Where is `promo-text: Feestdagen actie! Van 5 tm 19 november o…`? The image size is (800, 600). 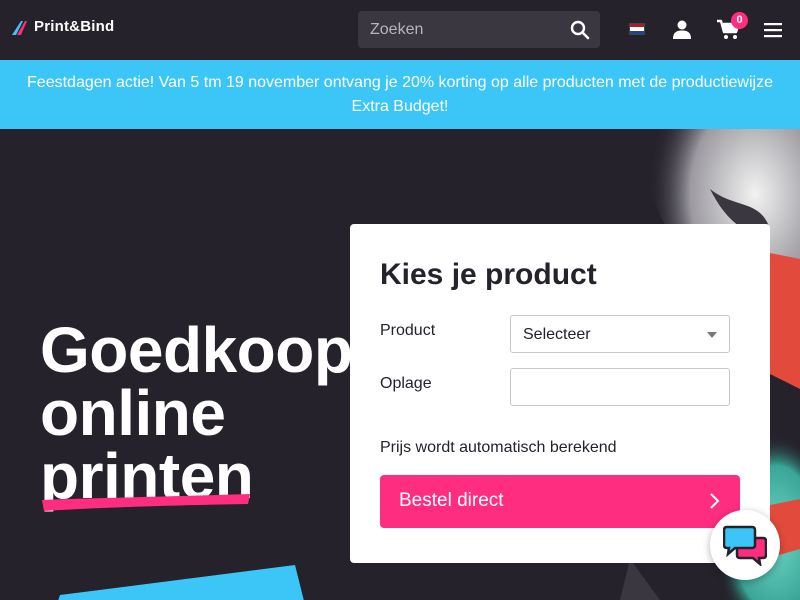
promo-text: Feestdagen actie! Van 5 tm 19 november o… is located at coordinates (400, 94).